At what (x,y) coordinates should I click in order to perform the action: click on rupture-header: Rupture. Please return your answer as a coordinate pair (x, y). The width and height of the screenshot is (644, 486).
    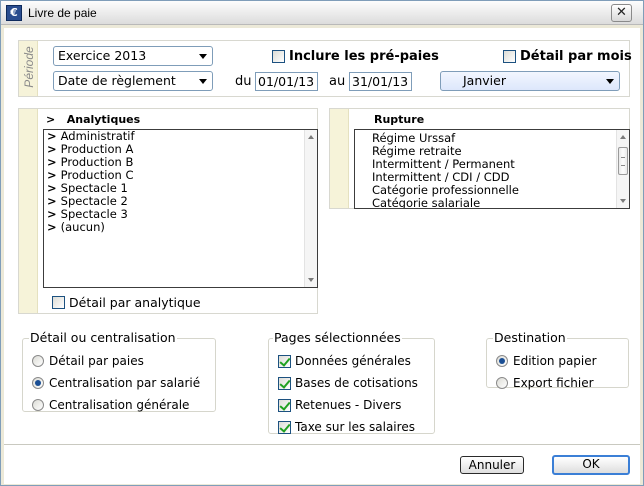
    Looking at the image, I should click on (399, 119).